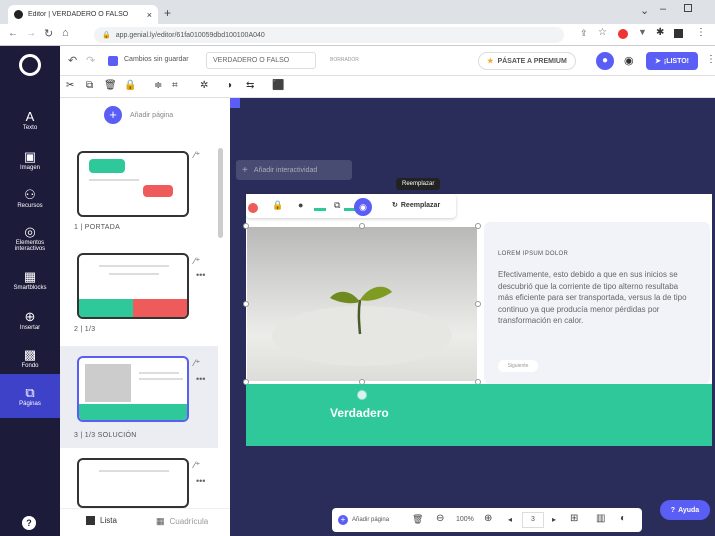 The image size is (715, 536). What do you see at coordinates (30, 238) in the screenshot?
I see `nav-item-elementos: ◎ Elementos interactivos` at bounding box center [30, 238].